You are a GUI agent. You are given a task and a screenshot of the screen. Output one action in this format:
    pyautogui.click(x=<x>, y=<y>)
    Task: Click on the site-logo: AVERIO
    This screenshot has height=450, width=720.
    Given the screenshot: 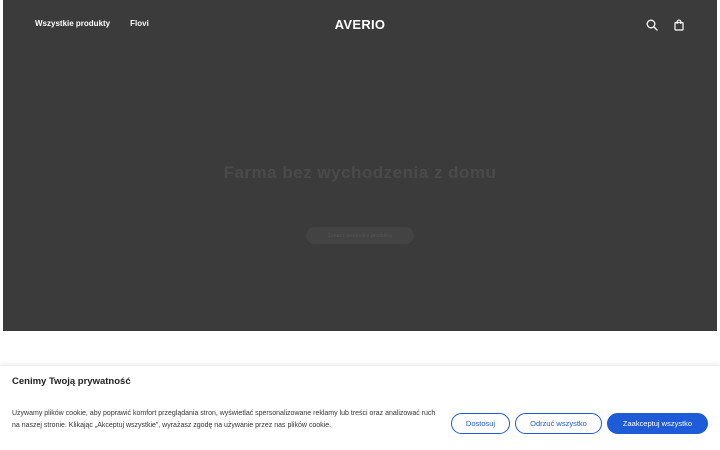 What is the action you would take?
    pyautogui.click(x=360, y=24)
    